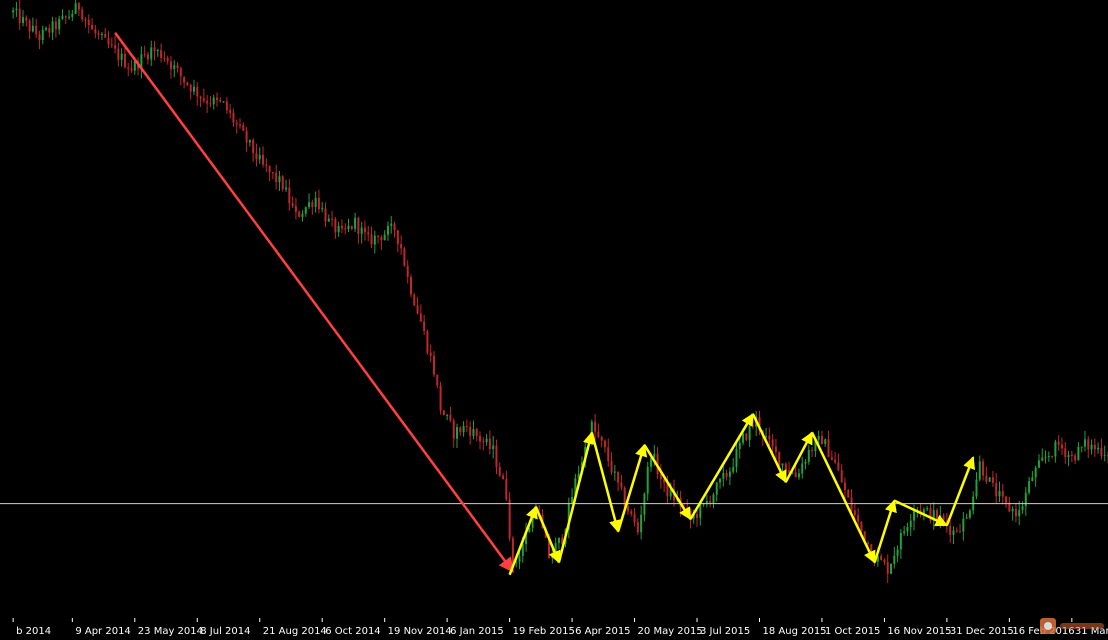  I want to click on x-tick-label: 21 Aug 2014, so click(295, 631).